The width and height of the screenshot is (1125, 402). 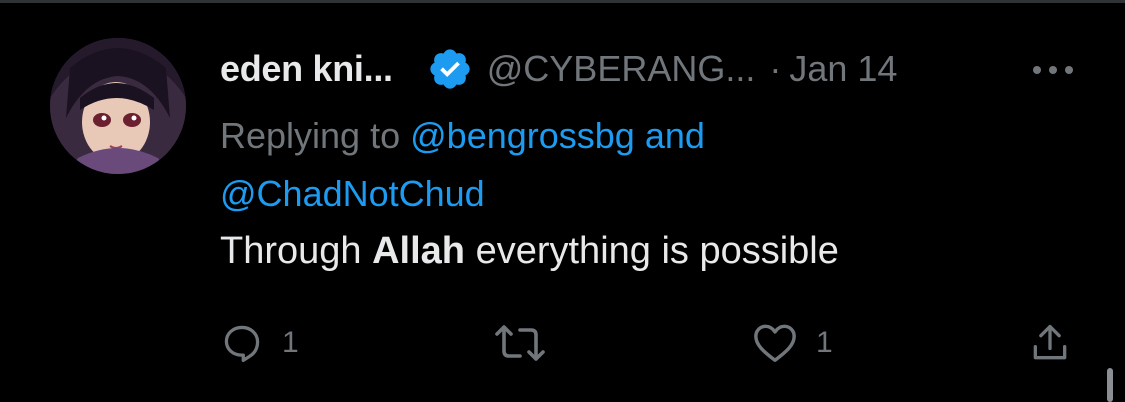 What do you see at coordinates (657, 251) in the screenshot?
I see `tweet-text-after: everything is possible` at bounding box center [657, 251].